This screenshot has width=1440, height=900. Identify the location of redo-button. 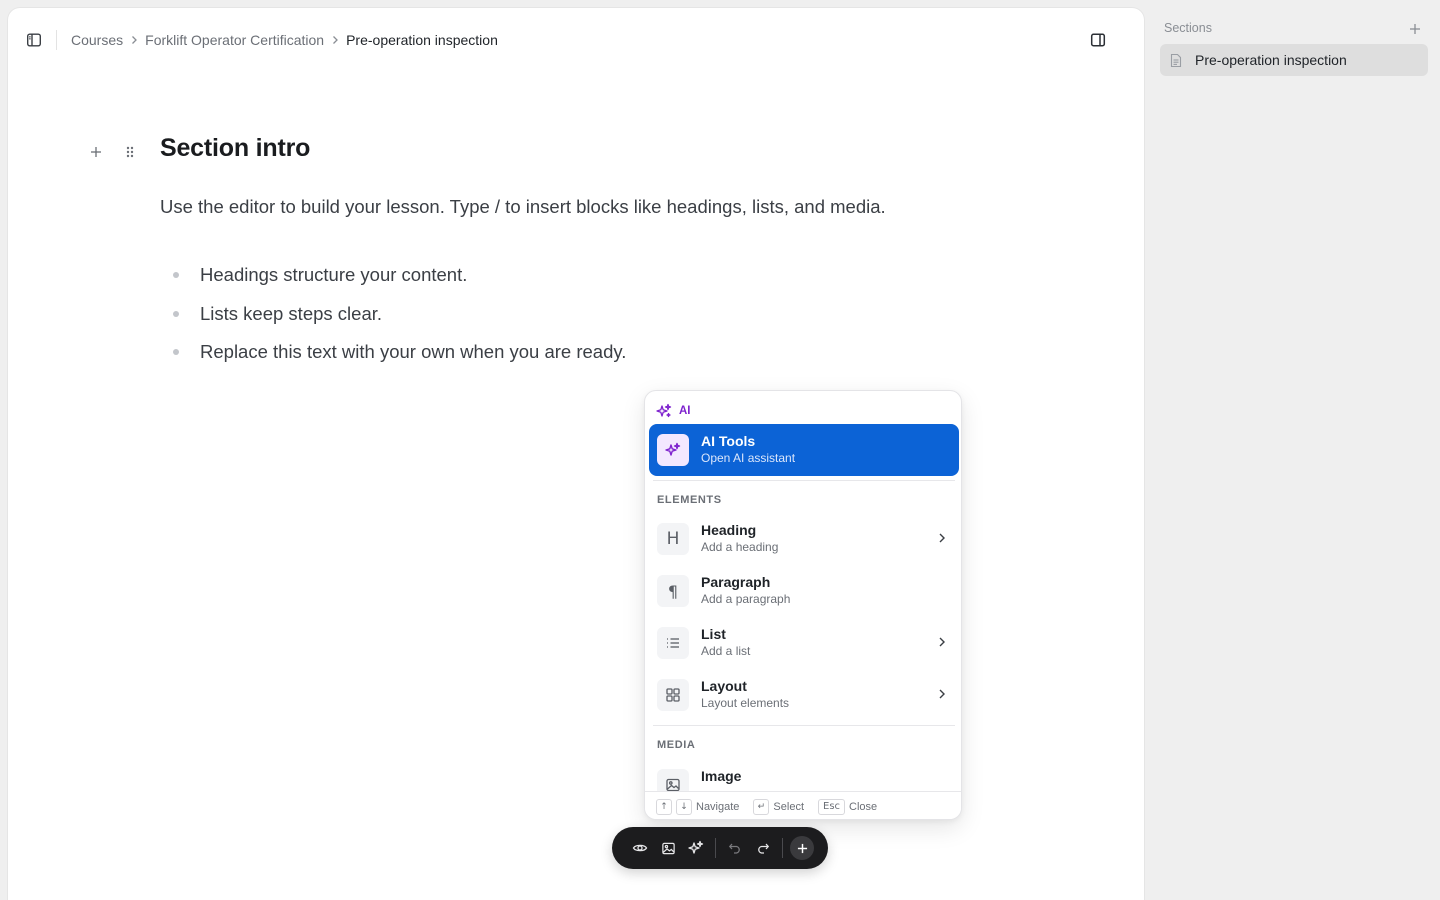
(763, 848).